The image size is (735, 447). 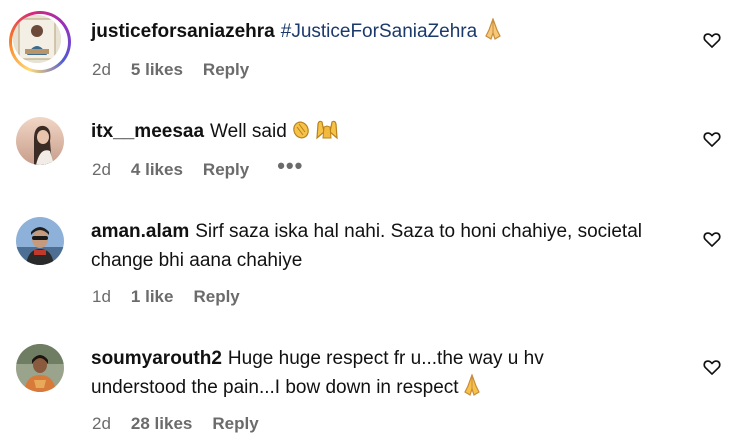 I want to click on timestamp: 1d, so click(x=101, y=297).